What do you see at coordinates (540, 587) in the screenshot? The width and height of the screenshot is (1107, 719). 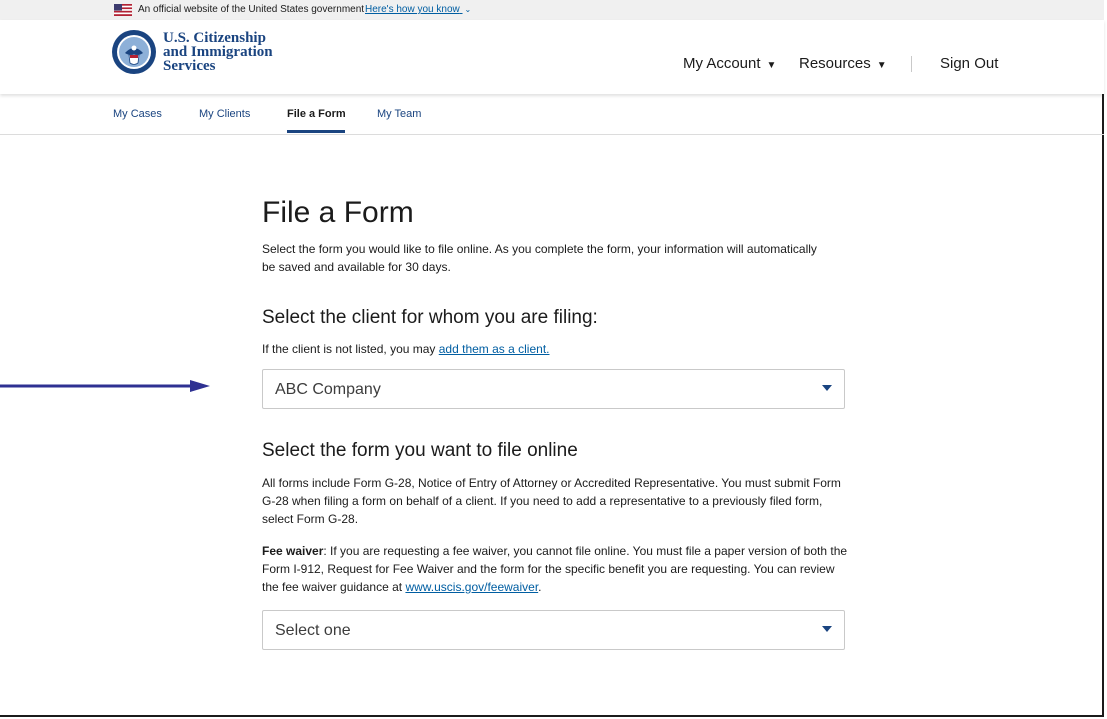 I see `fee-waiver-period: .` at bounding box center [540, 587].